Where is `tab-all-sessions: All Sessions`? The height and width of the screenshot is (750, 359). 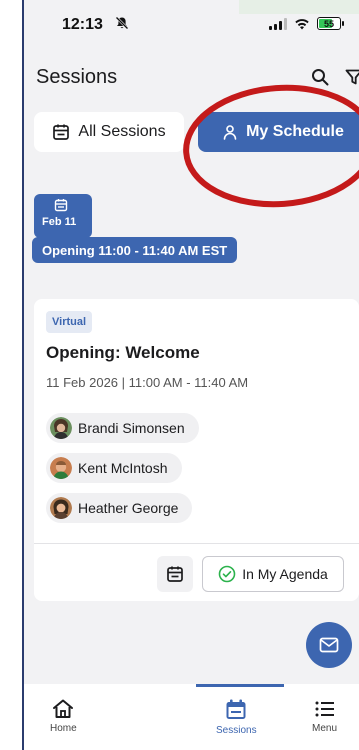 tab-all-sessions: All Sessions is located at coordinates (109, 132).